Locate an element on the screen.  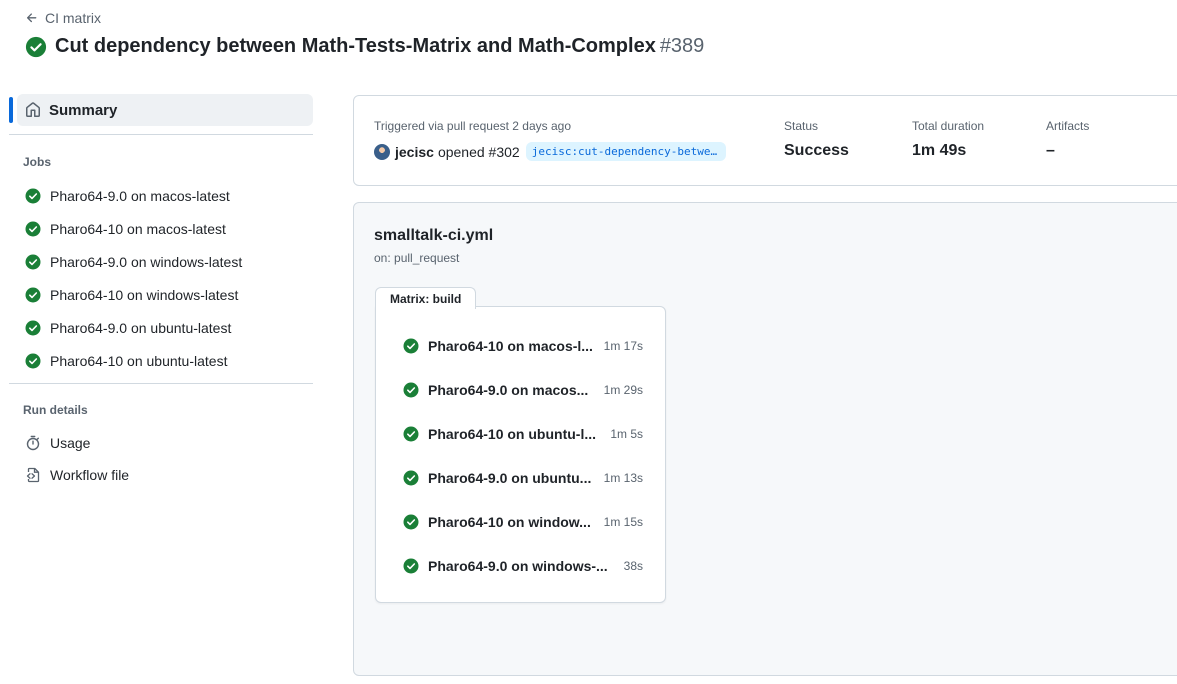
back-link: CI matrix is located at coordinates (63, 18).